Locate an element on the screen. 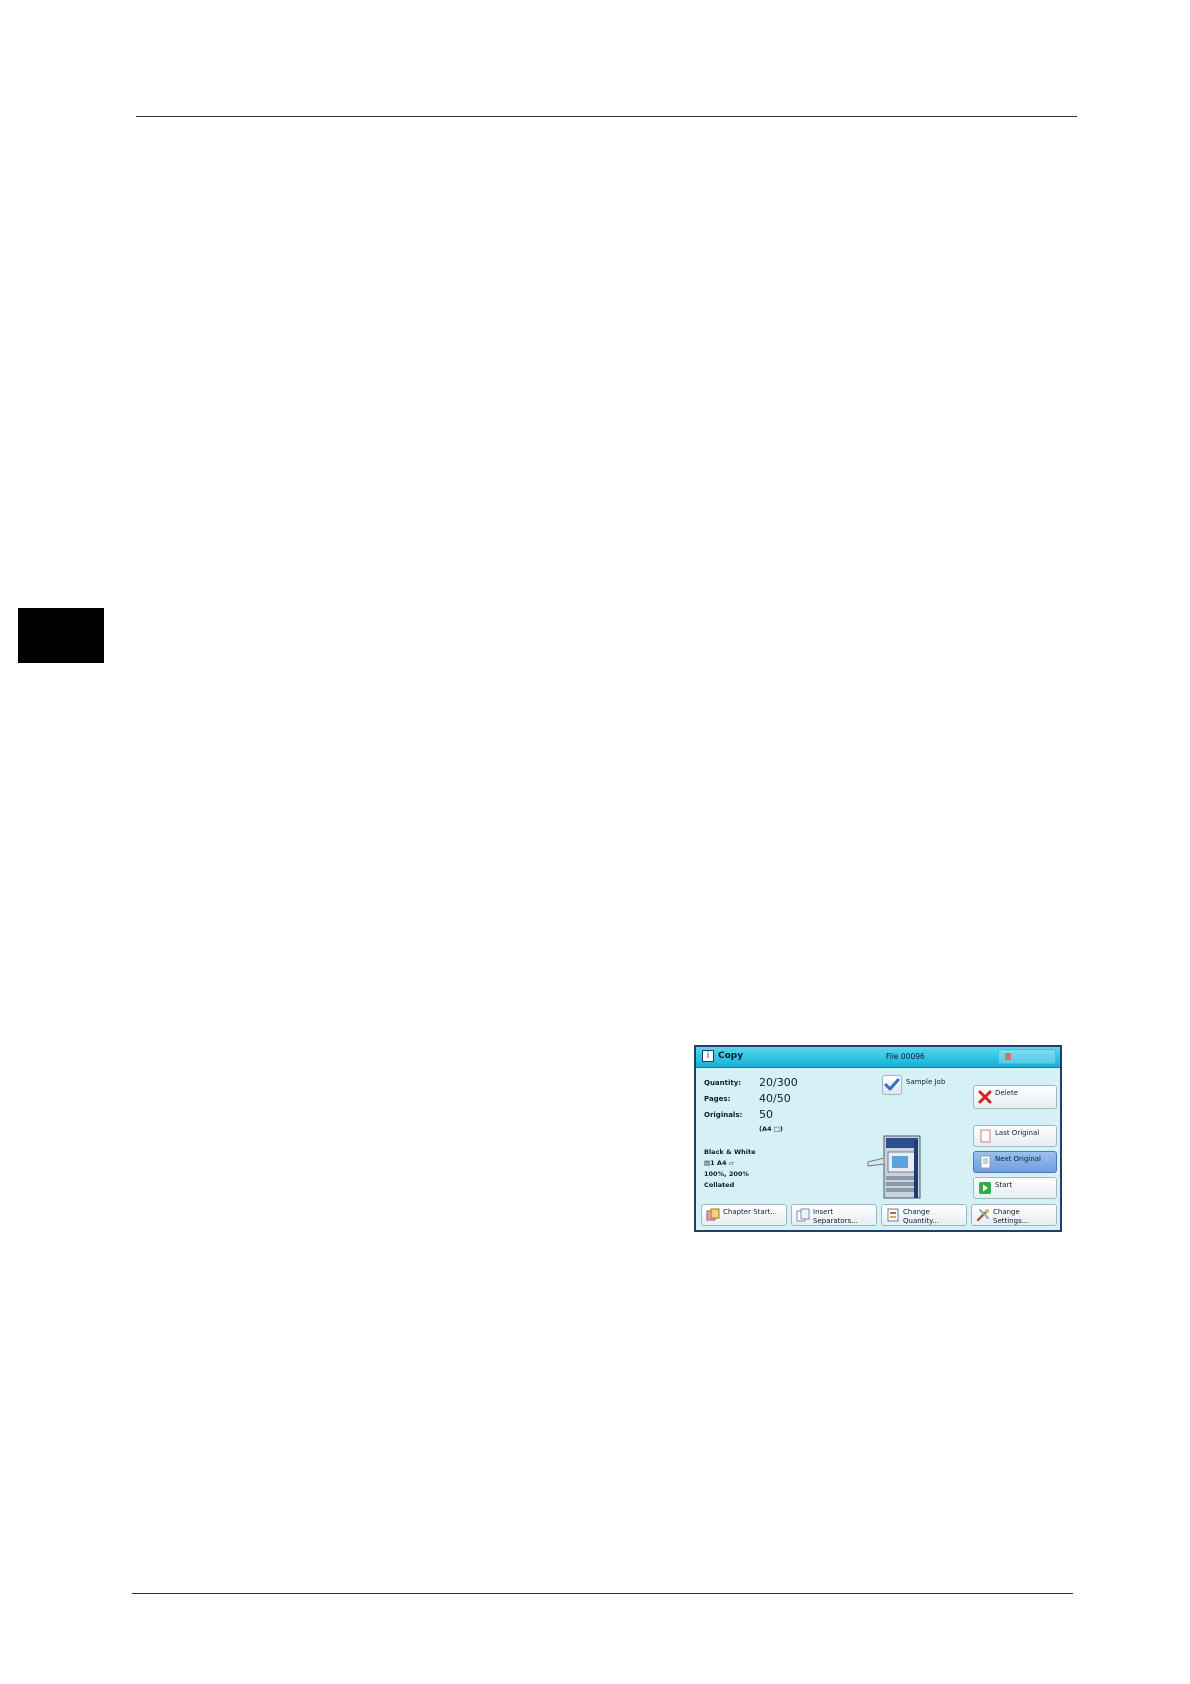 Image resolution: width=1190 pixels, height=1684 pixels. document-icon is located at coordinates (985, 1136).